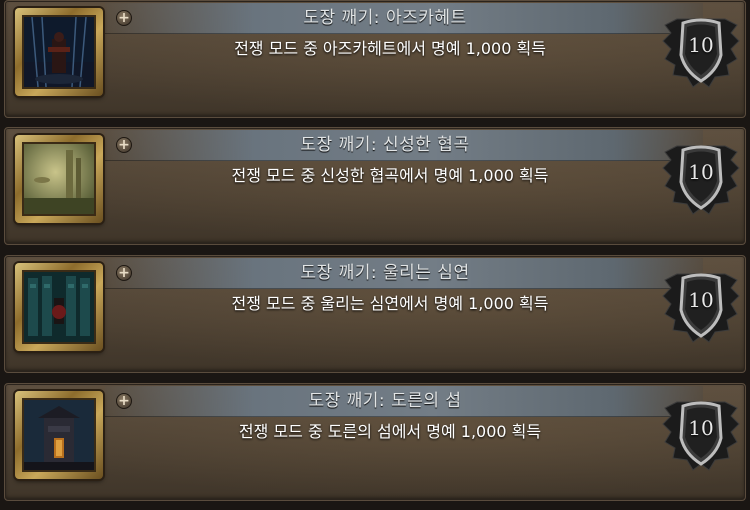 This screenshot has width=750, height=510. What do you see at coordinates (385, 145) in the screenshot?
I see `achievement-title: 도장 깨기: 신성한 협곡` at bounding box center [385, 145].